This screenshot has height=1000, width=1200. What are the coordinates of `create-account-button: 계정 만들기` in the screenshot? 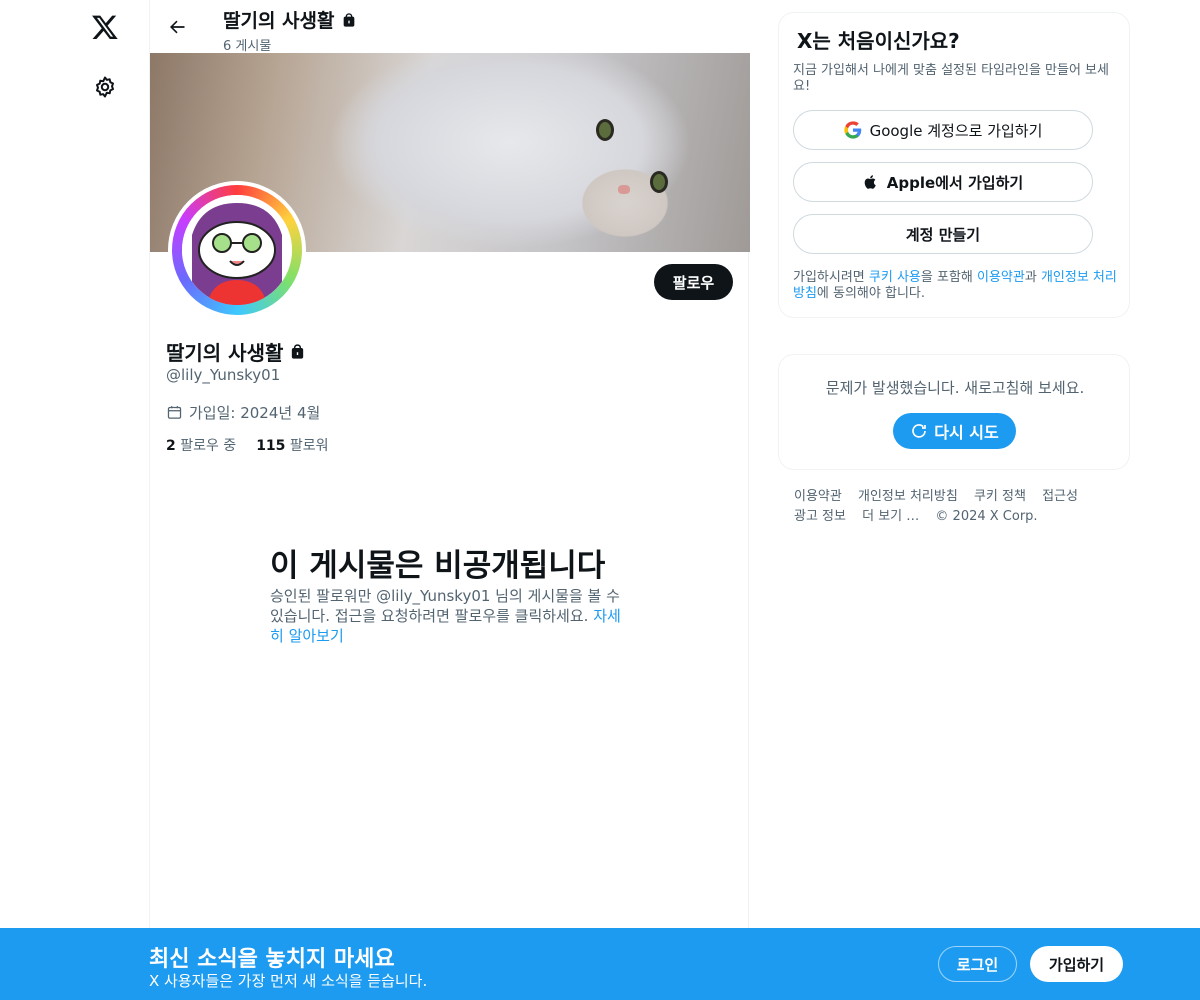 It's located at (943, 234).